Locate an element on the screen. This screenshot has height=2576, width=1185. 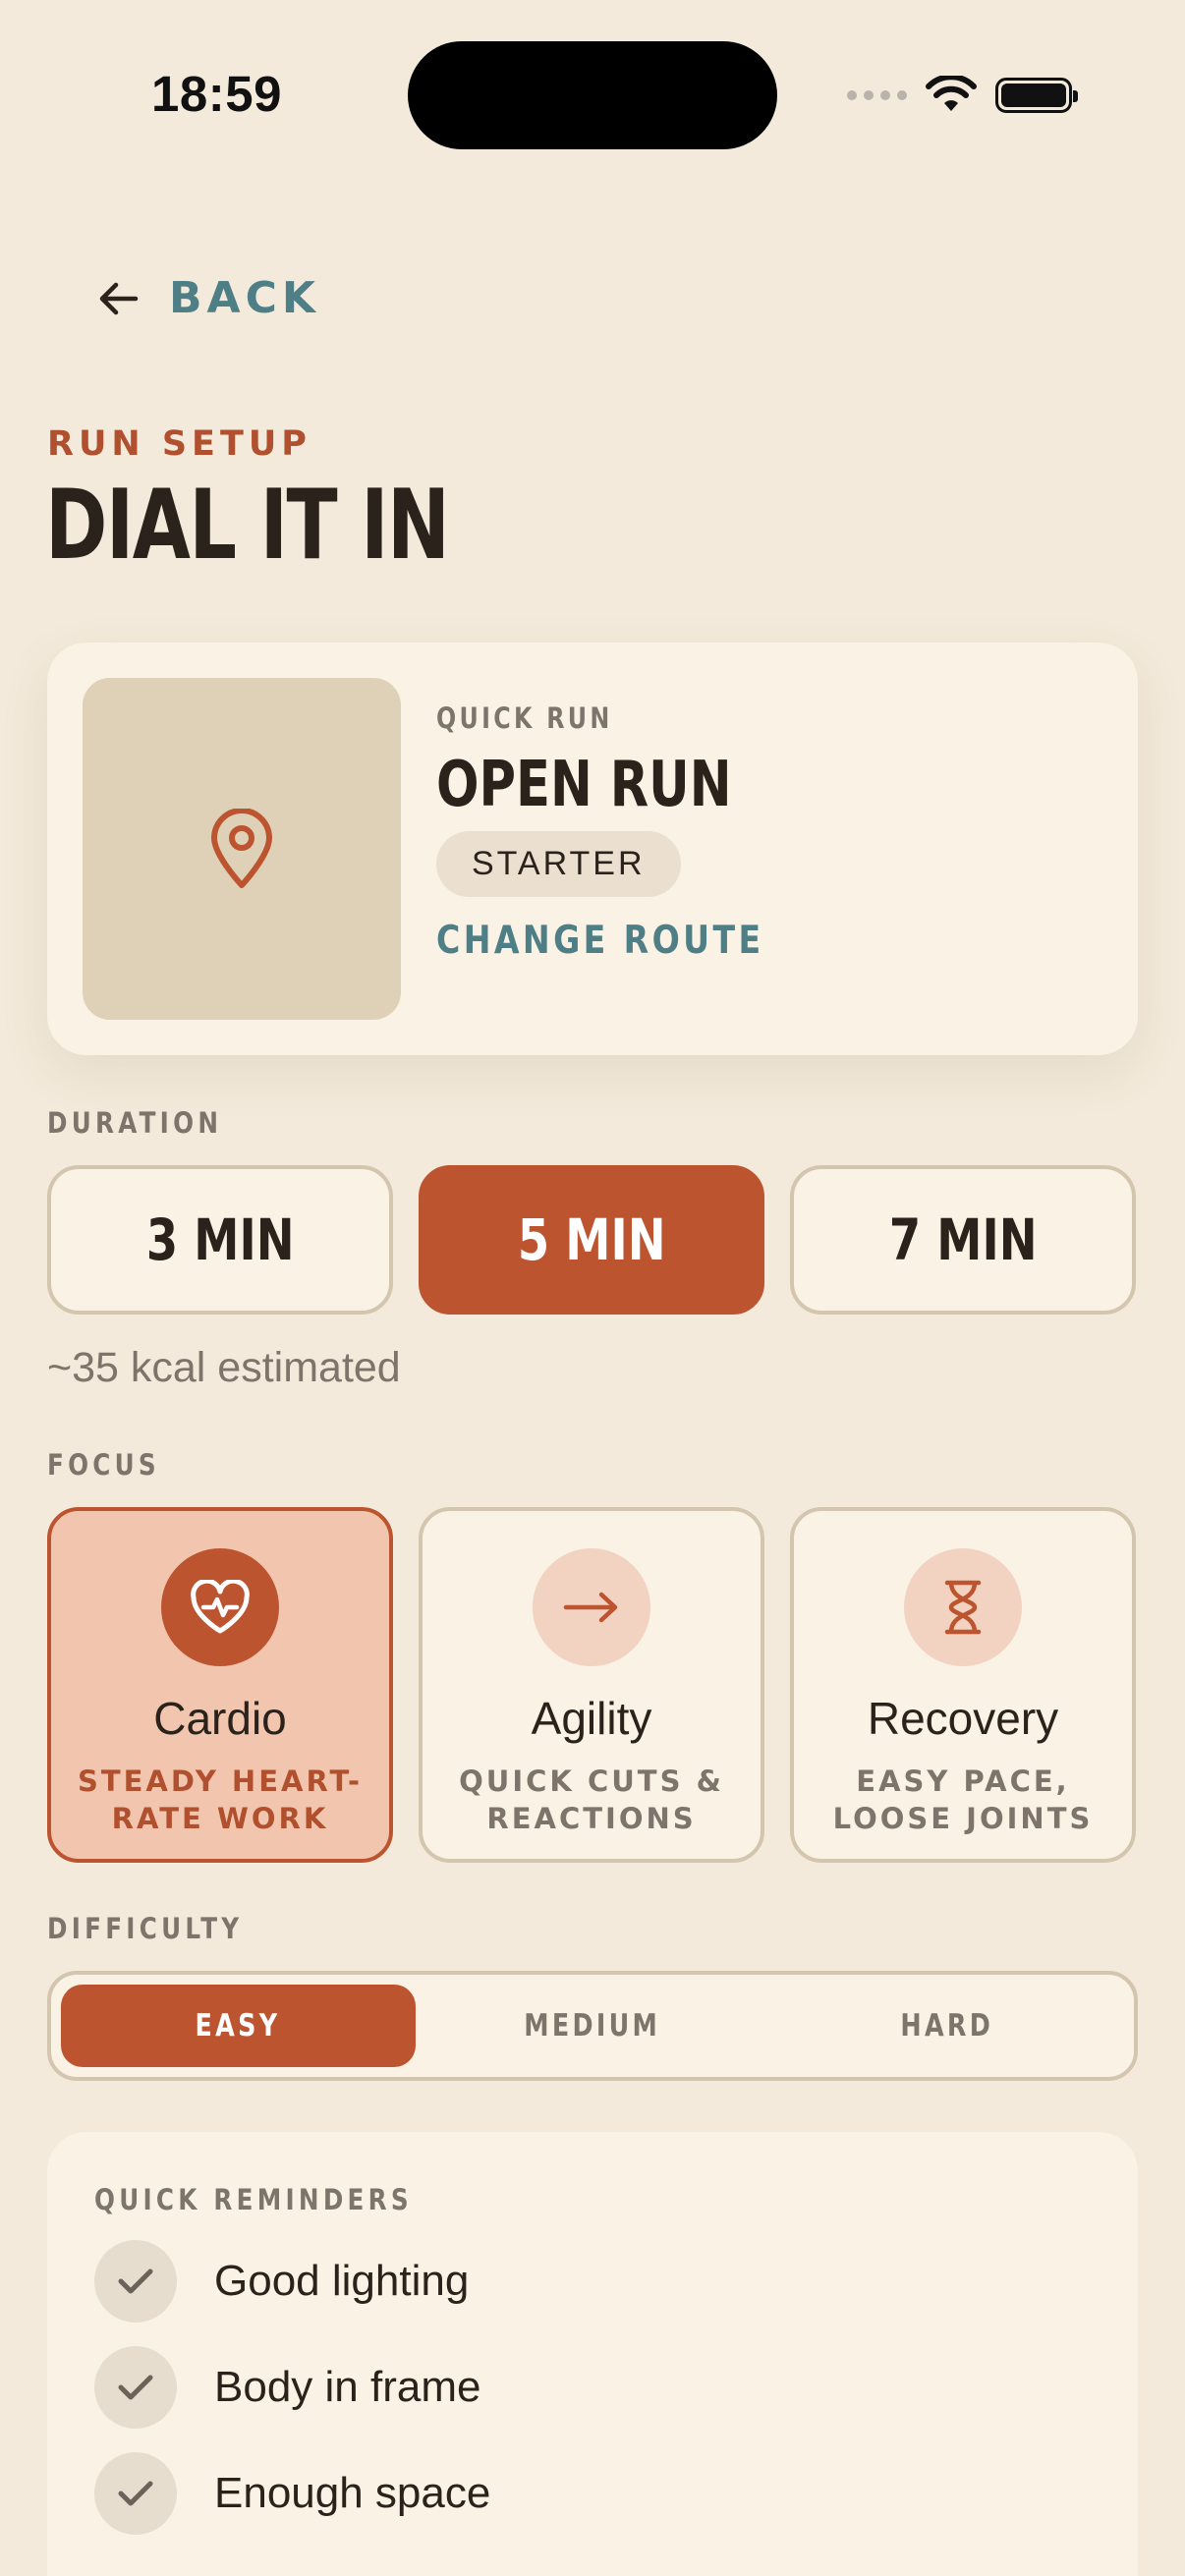
back-button: BACK is located at coordinates (208, 298).